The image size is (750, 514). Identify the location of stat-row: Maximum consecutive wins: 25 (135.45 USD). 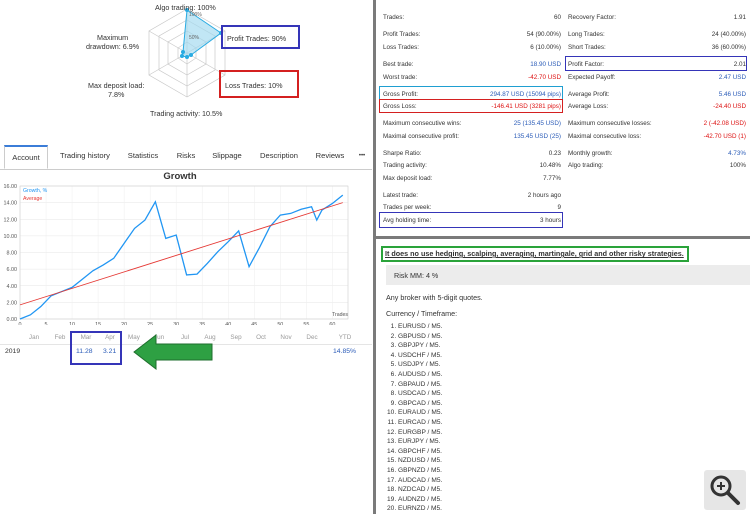
(472, 123).